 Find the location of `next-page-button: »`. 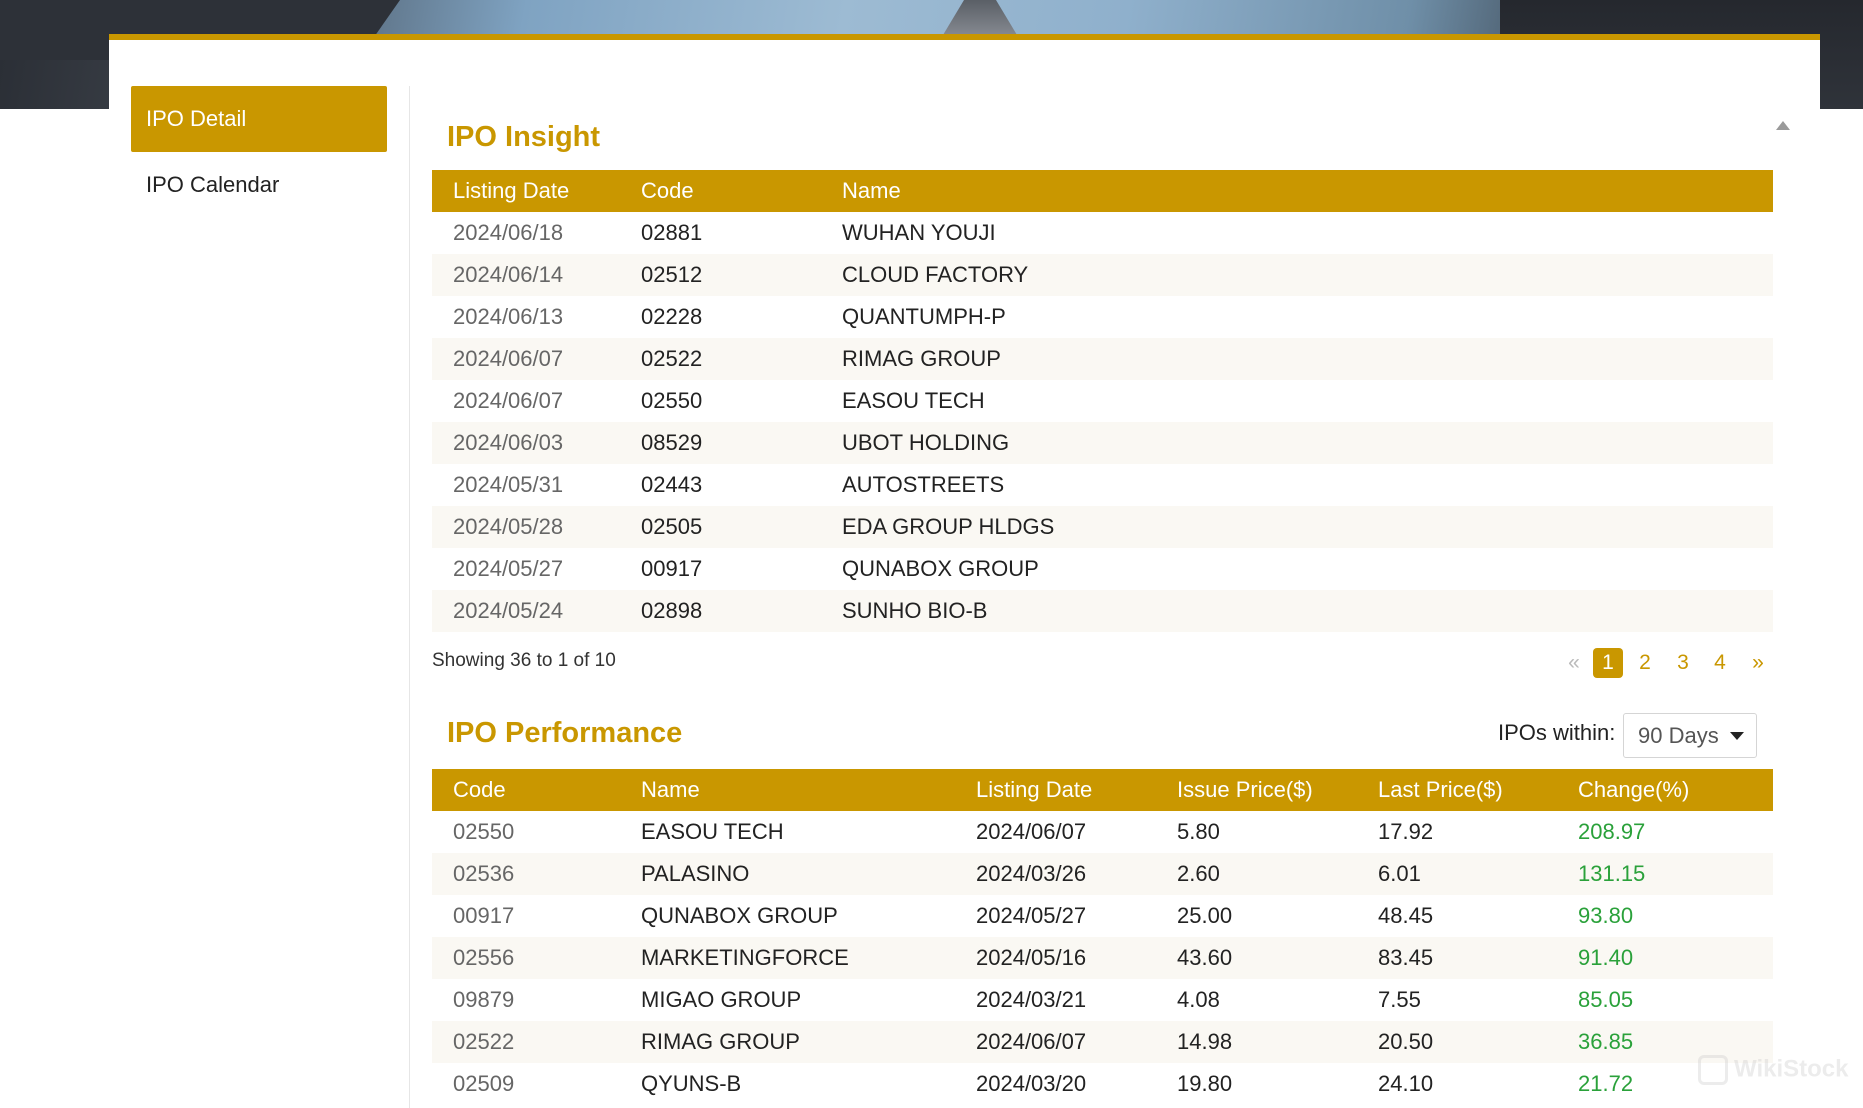

next-page-button: » is located at coordinates (1758, 663).